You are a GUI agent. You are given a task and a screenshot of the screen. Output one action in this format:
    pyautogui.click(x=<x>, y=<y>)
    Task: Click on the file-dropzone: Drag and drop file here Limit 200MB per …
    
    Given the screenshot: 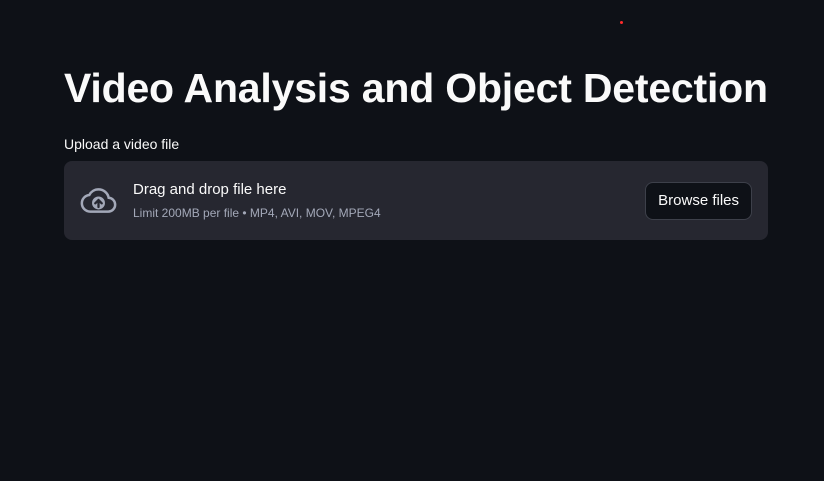 What is the action you would take?
    pyautogui.click(x=416, y=200)
    